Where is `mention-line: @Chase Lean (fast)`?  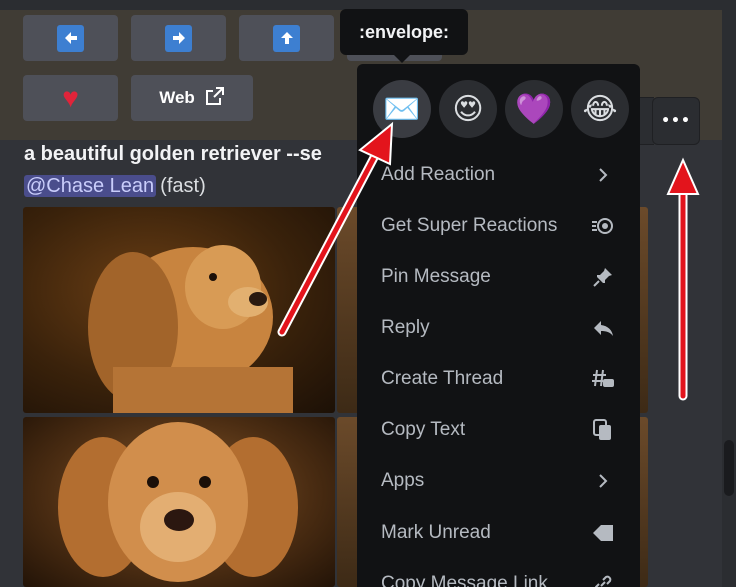
mention-line: @Chase Lean (fast) is located at coordinates (115, 186).